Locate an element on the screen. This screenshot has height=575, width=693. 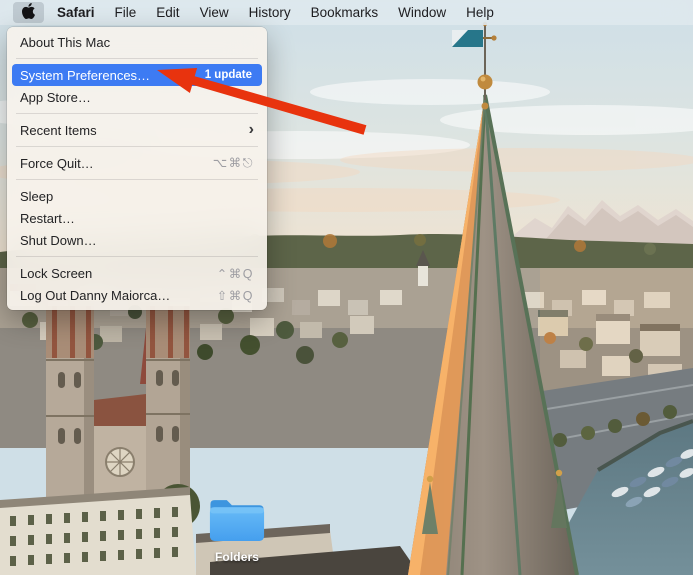
shortcut-force-quit: ⌥⌘⎋ is located at coordinates (233, 163).